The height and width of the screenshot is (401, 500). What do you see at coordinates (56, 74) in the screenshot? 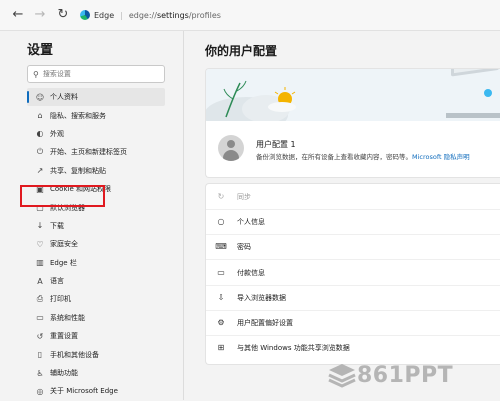
I see `search-placeholder: 搜索设置` at bounding box center [56, 74].